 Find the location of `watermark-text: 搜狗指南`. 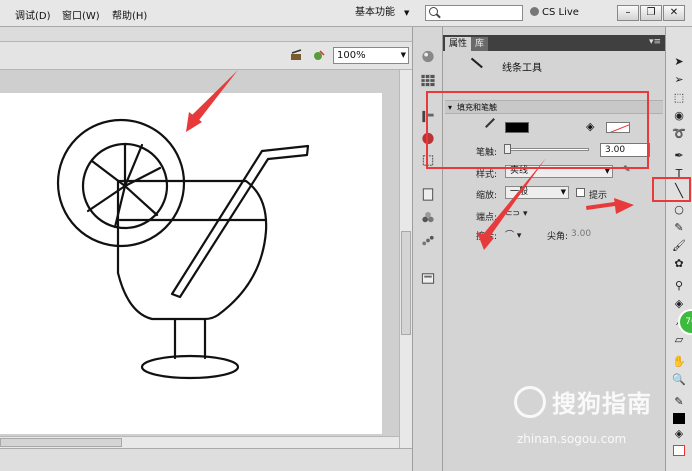

watermark-text: 搜狗指南 is located at coordinates (602, 404).